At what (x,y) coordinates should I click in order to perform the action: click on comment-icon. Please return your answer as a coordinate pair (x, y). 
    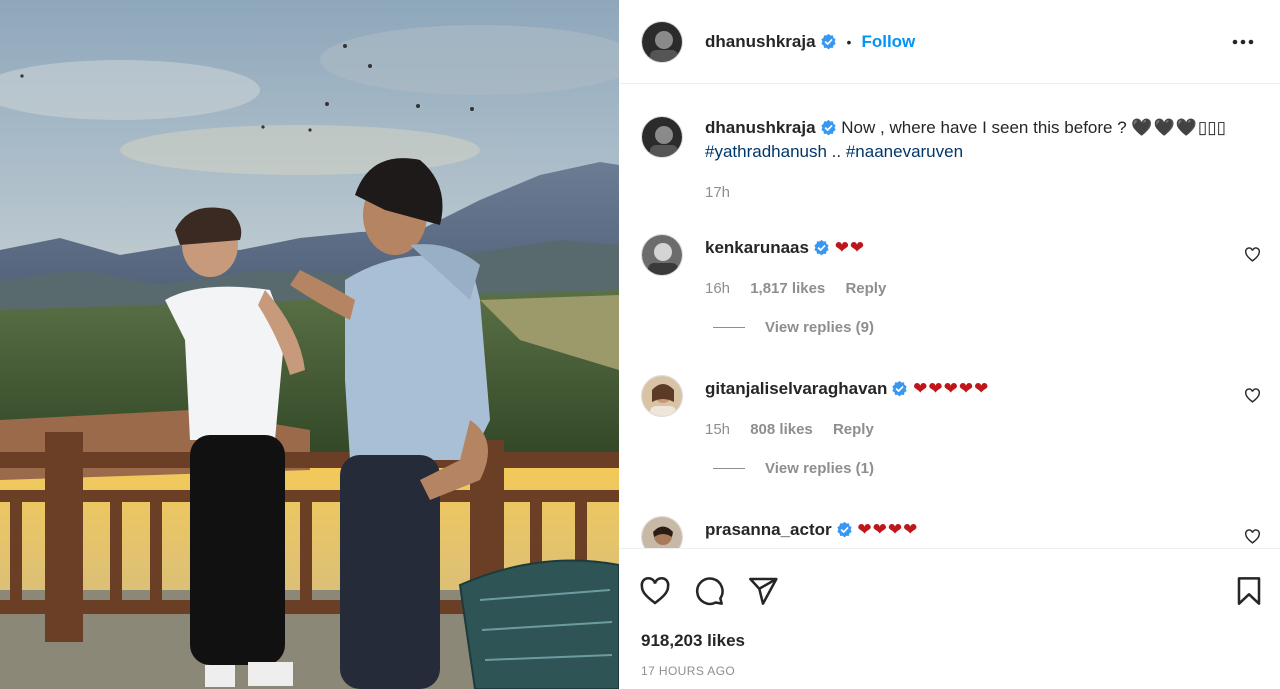
    Looking at the image, I should click on (709, 591).